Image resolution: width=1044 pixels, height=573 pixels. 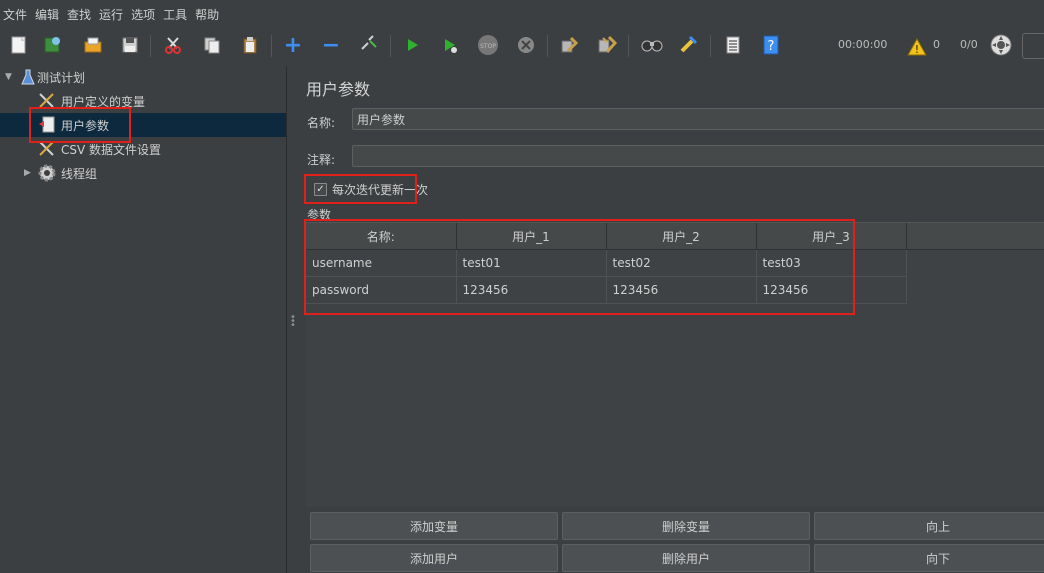 I want to click on table-row: username test01 test02 test03, so click(x=606, y=263).